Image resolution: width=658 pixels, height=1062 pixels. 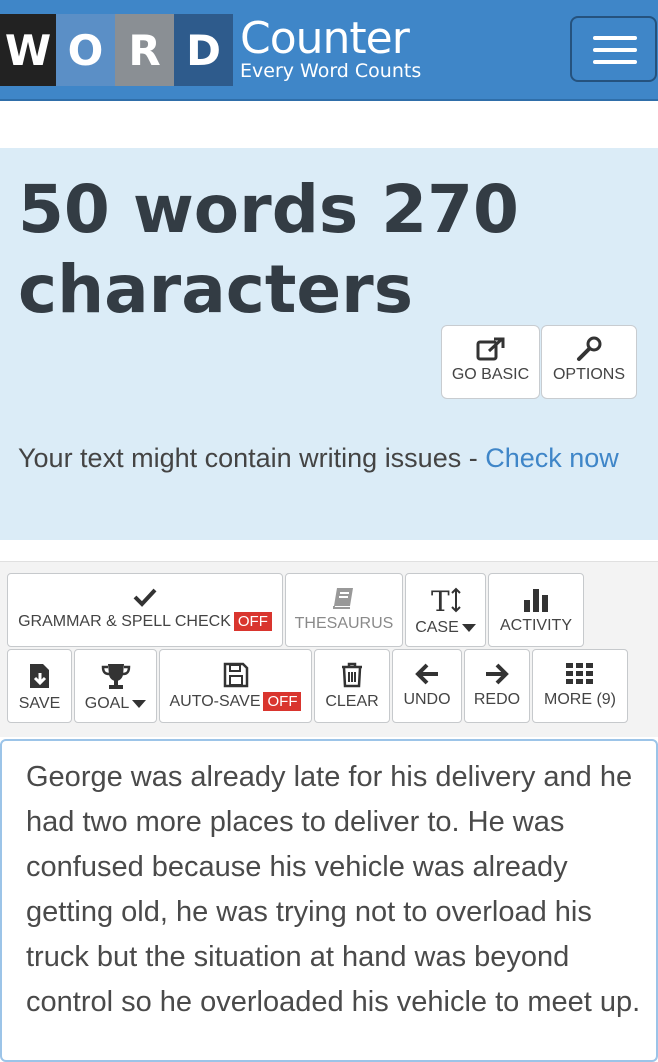 I want to click on go-basic-button: GO BASIC, so click(x=490, y=362).